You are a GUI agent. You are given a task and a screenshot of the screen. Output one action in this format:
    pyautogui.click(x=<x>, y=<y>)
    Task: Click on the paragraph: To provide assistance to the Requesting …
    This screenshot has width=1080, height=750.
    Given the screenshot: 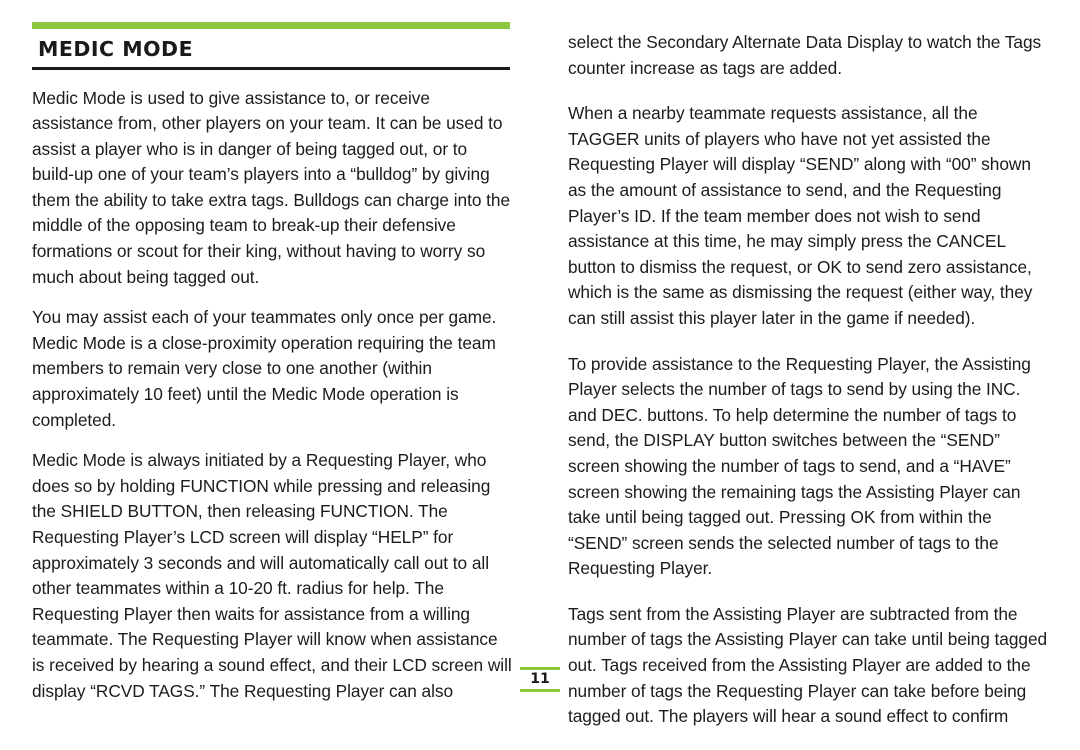 What is the action you would take?
    pyautogui.click(x=799, y=466)
    